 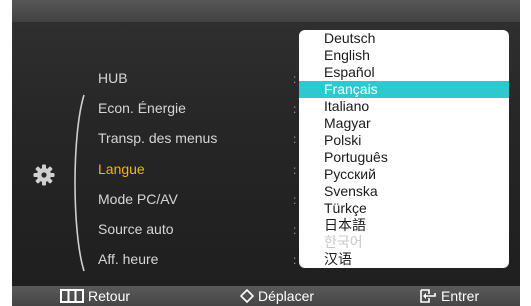 I want to click on language-option: Español, so click(x=404, y=72).